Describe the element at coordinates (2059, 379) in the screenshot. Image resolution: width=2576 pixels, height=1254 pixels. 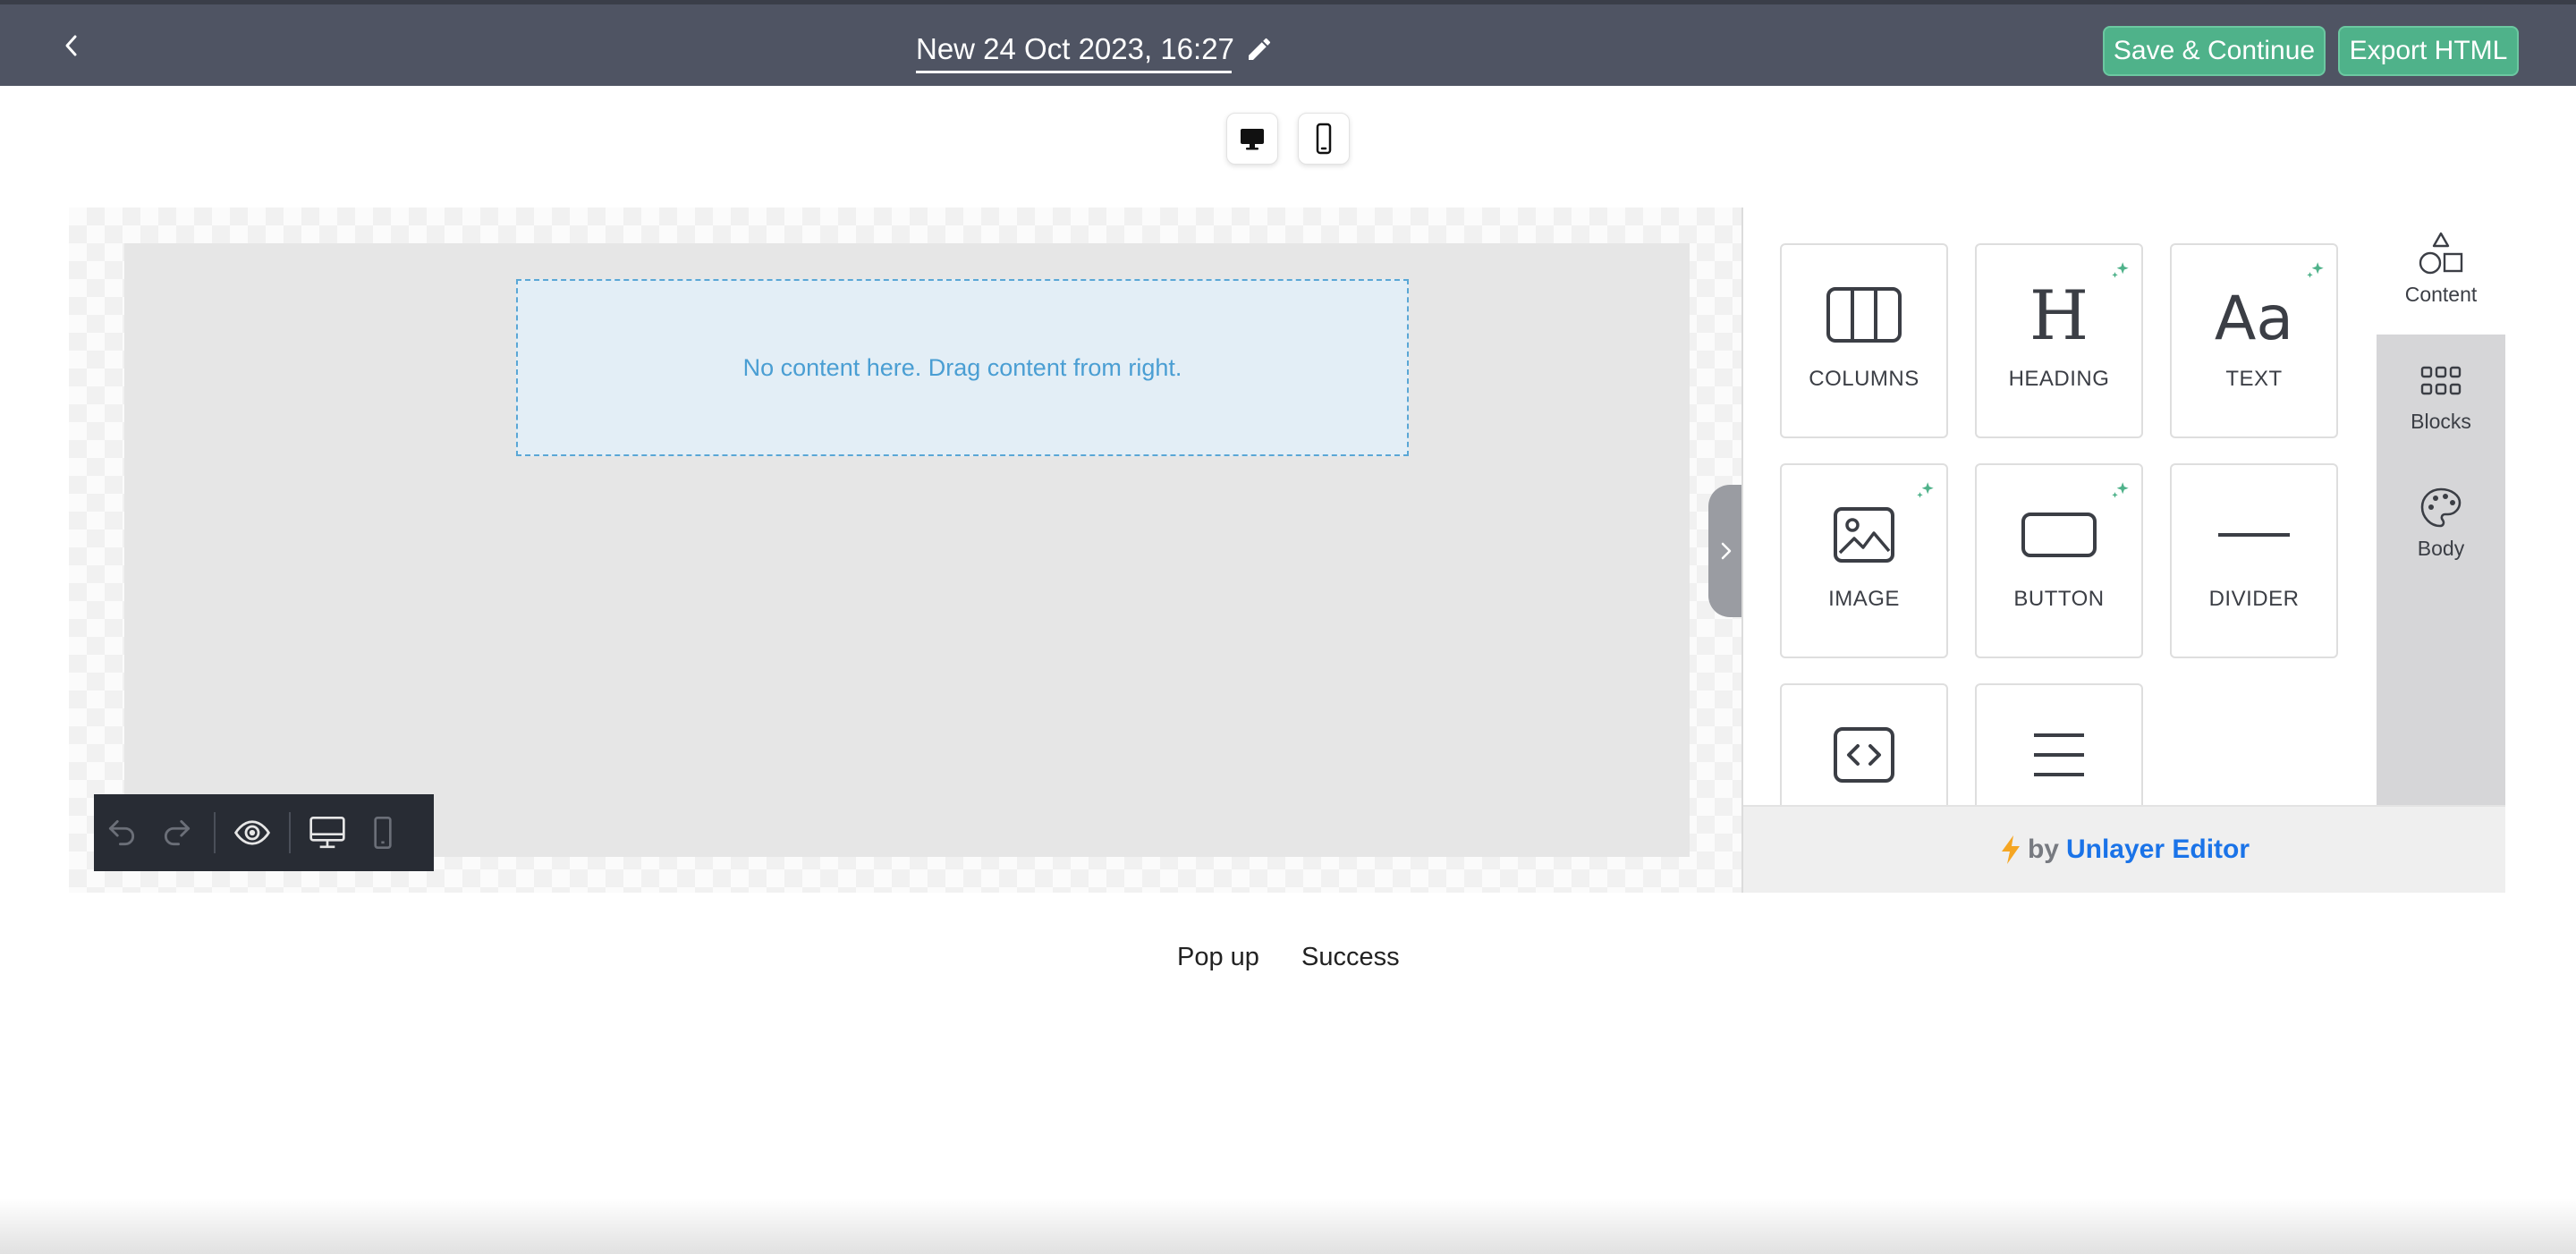
I see `tool-label: HEADING` at that location.